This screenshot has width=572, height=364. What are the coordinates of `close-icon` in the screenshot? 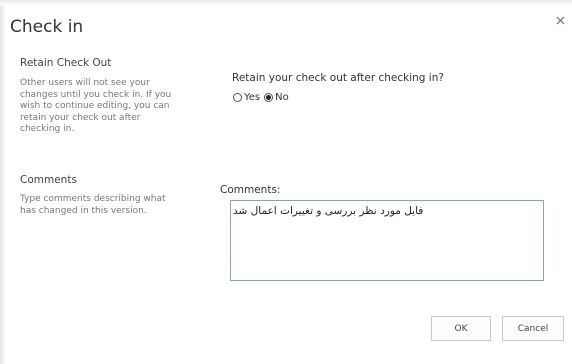 It's located at (560, 20).